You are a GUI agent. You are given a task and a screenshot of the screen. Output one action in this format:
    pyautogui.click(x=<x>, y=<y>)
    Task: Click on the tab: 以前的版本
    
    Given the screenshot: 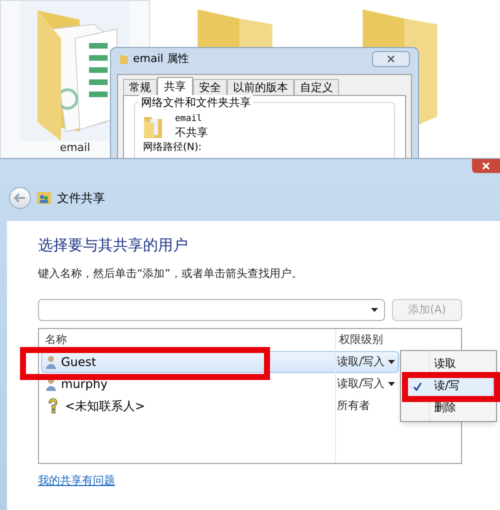 What is the action you would take?
    pyautogui.click(x=260, y=87)
    